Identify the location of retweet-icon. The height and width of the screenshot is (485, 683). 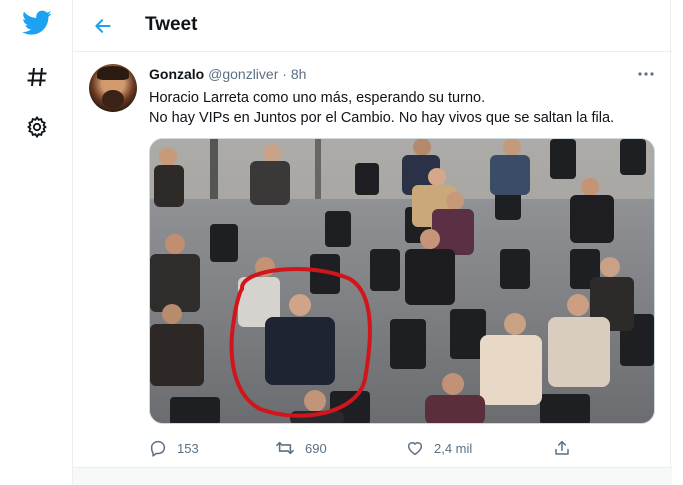
(285, 448).